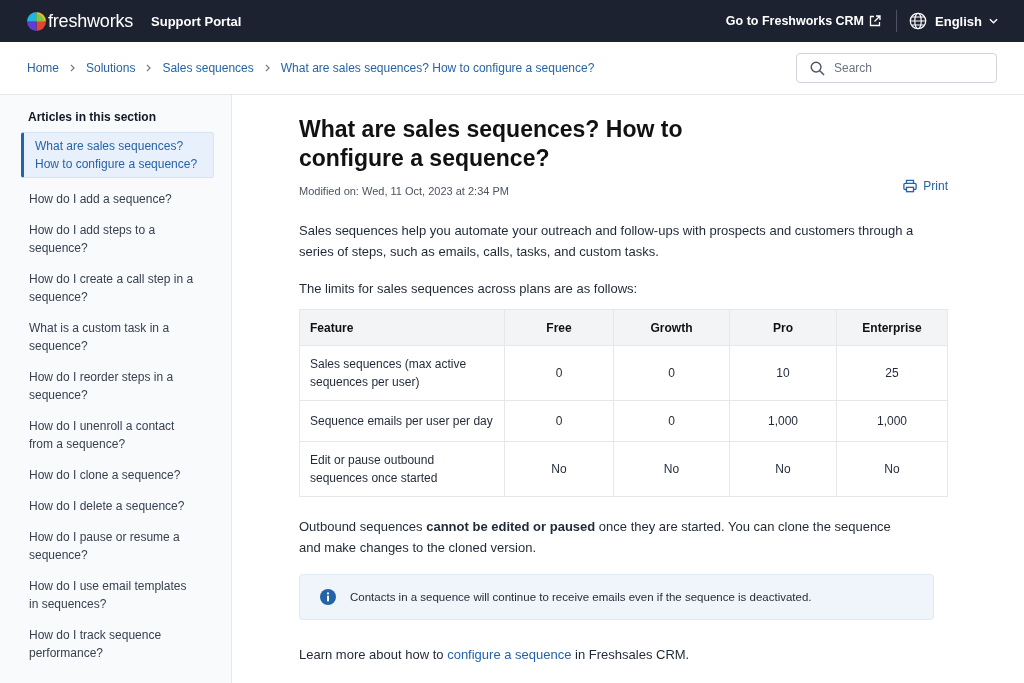  I want to click on table-cell: Sequence emails per user per day, so click(402, 421).